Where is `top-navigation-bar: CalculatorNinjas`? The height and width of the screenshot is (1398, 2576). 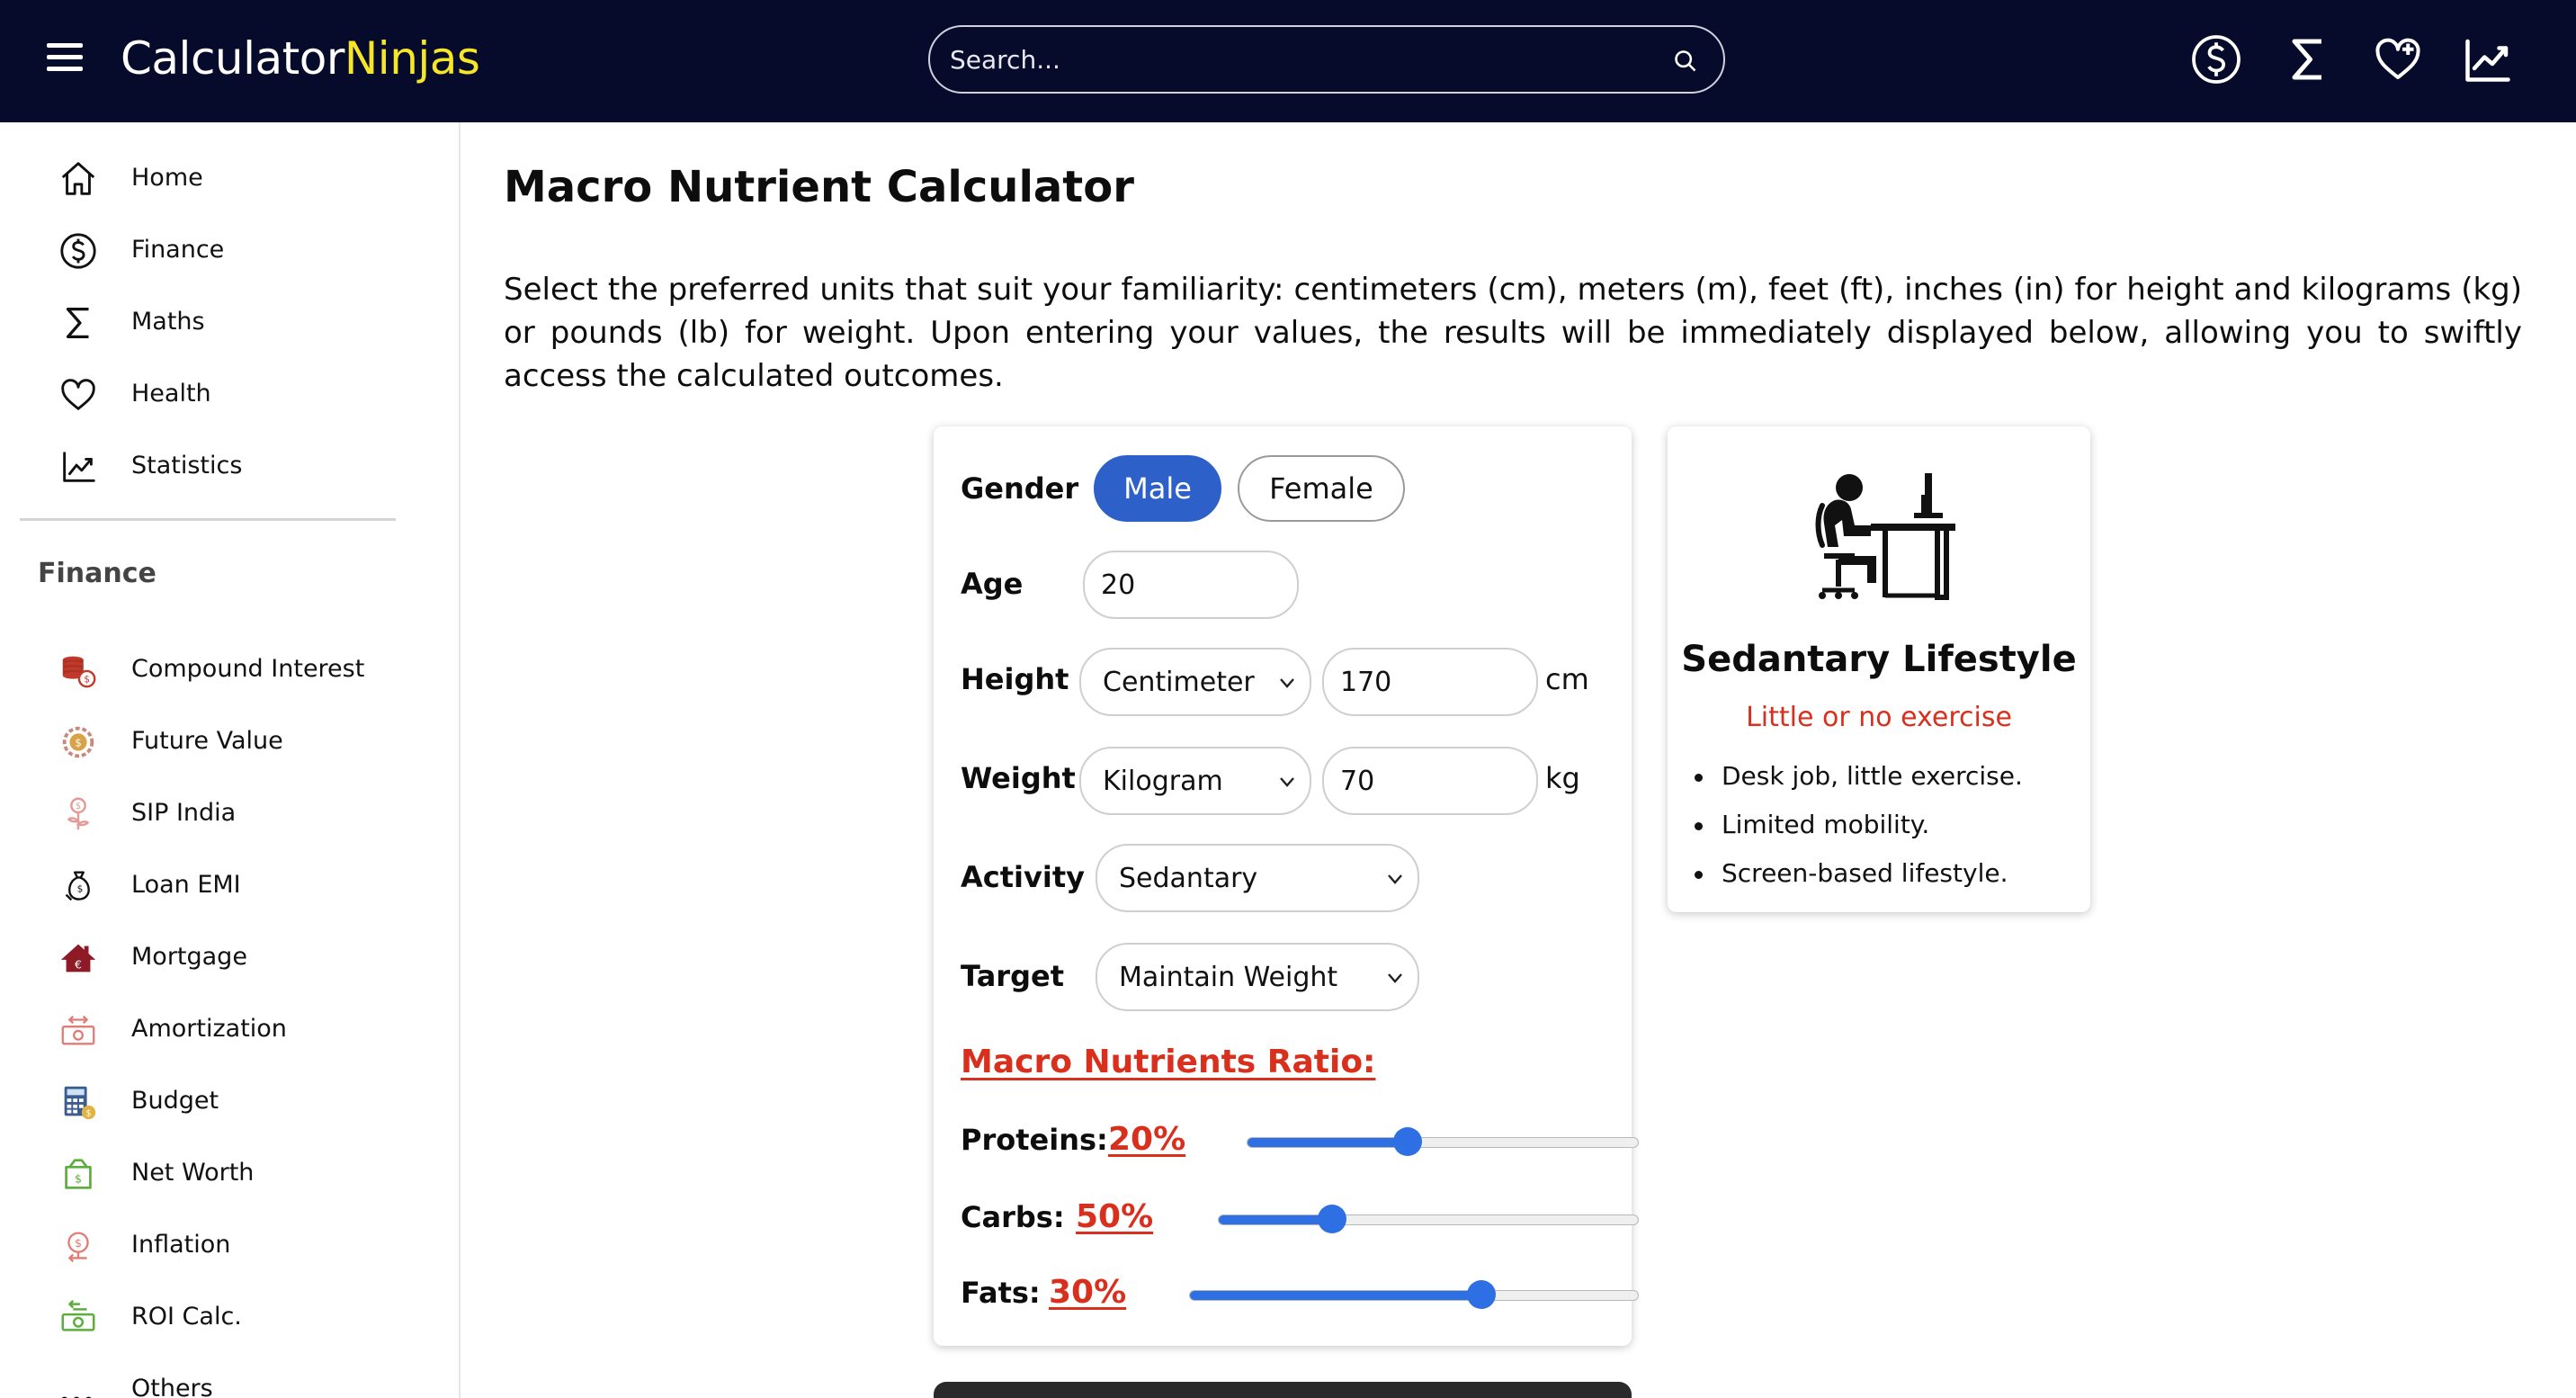 top-navigation-bar: CalculatorNinjas is located at coordinates (1288, 61).